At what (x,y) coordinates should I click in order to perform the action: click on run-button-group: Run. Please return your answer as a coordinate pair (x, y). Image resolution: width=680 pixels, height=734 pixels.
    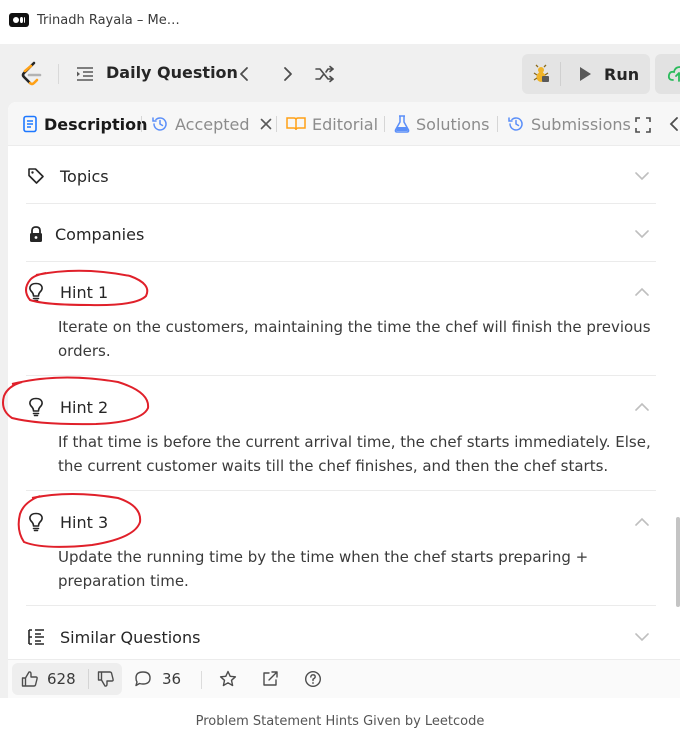
    Looking at the image, I should click on (586, 74).